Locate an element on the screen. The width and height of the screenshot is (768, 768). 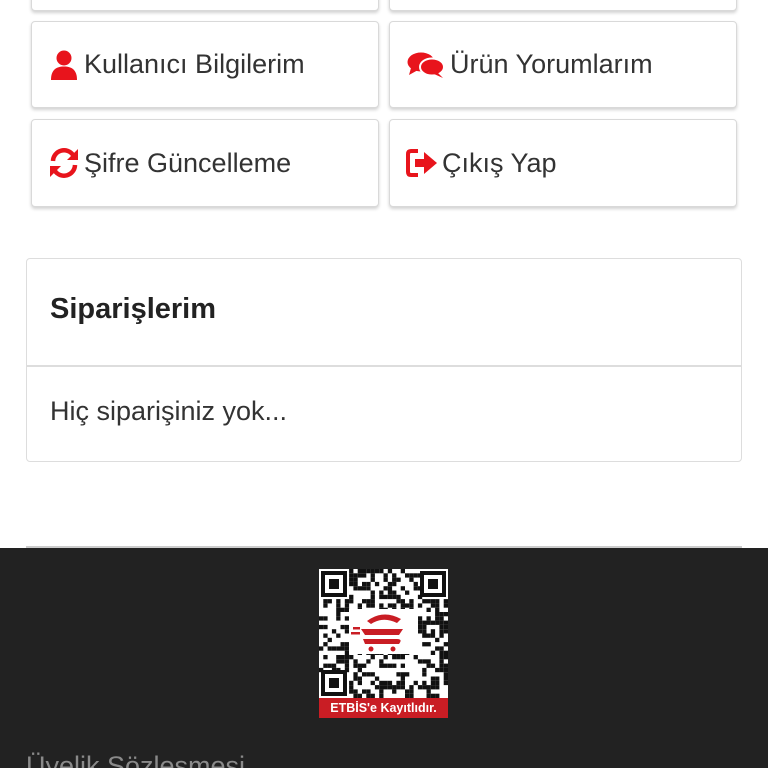
product-reviews-label: Ürün Yorumlarım is located at coordinates (551, 64).